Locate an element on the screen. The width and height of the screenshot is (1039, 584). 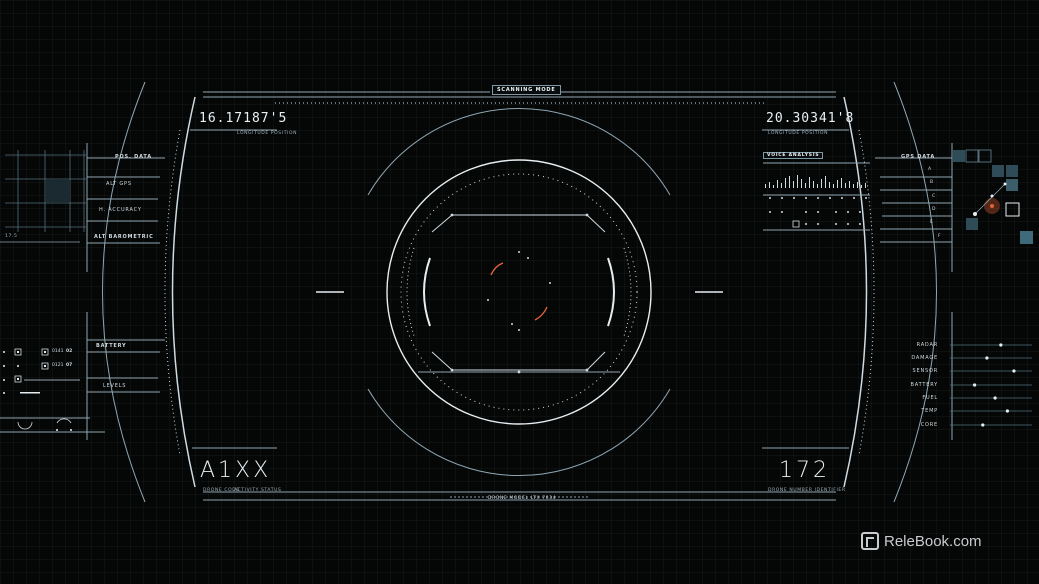
watermark: ReleBook.com is located at coordinates (921, 541).